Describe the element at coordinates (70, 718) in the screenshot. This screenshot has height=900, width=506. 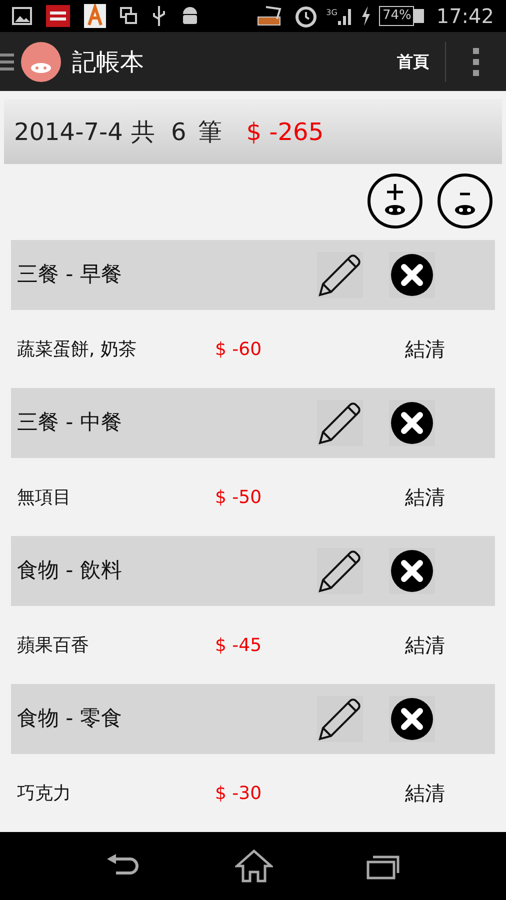
I see `category-name: 食物 - 零食` at that location.